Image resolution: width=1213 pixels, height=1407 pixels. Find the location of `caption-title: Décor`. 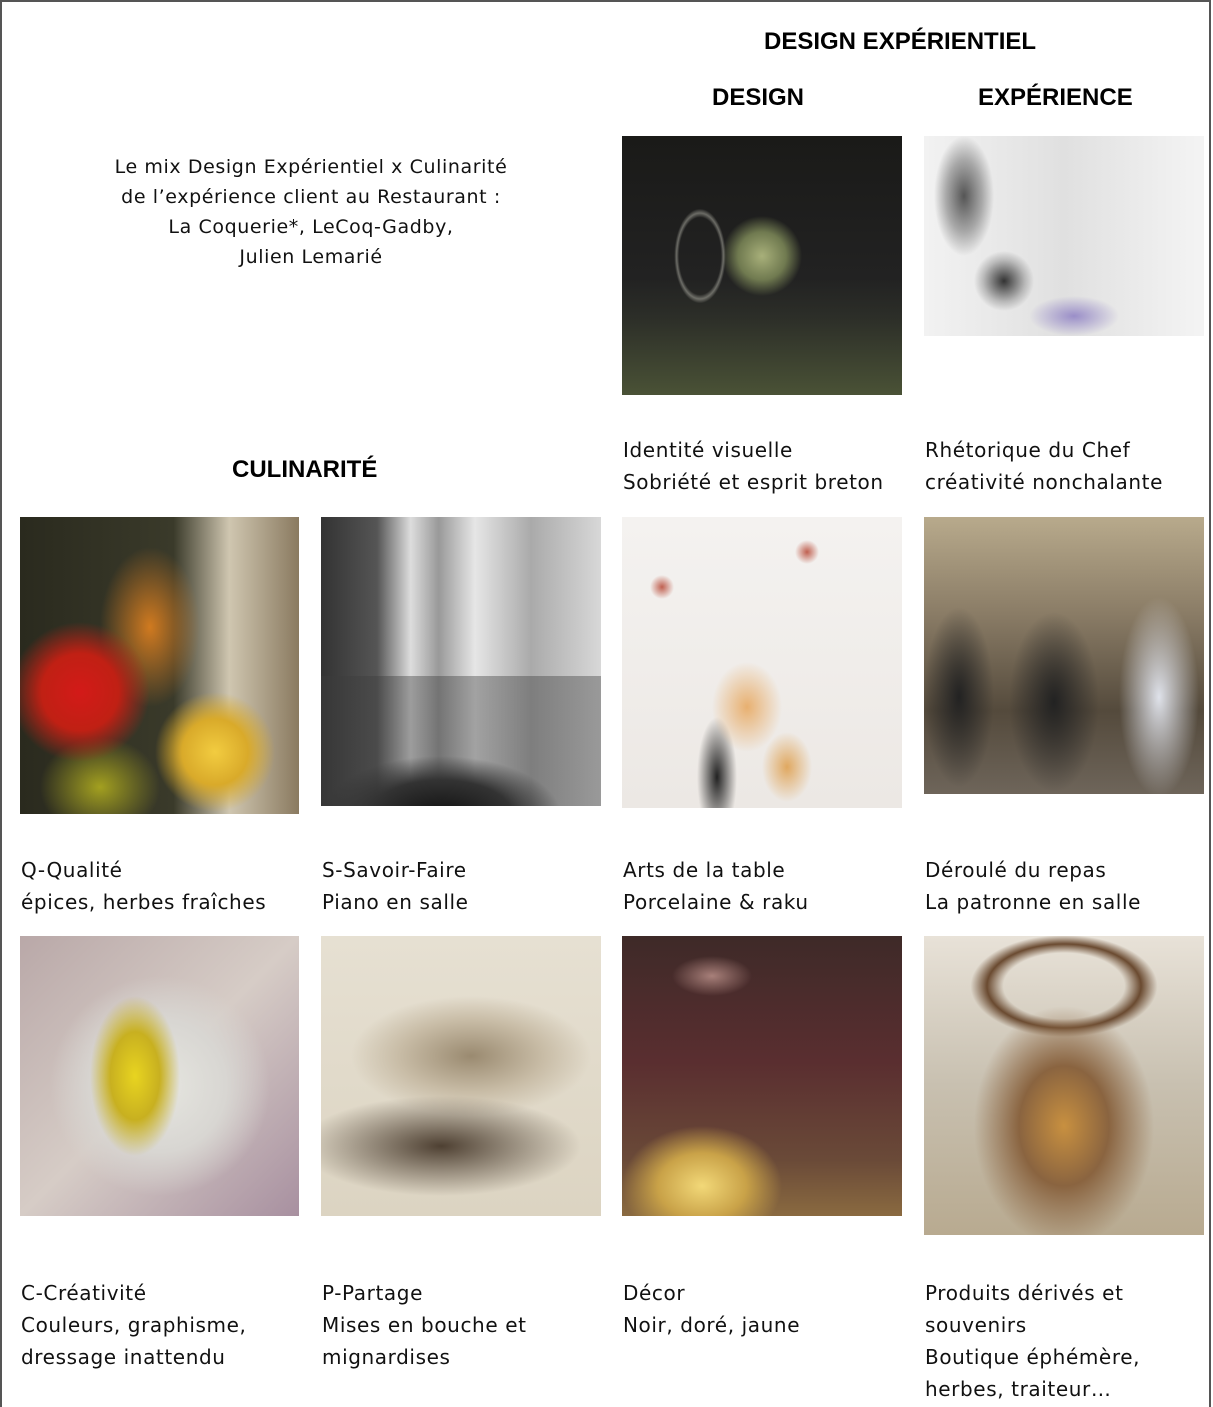

caption-title: Décor is located at coordinates (654, 1293).